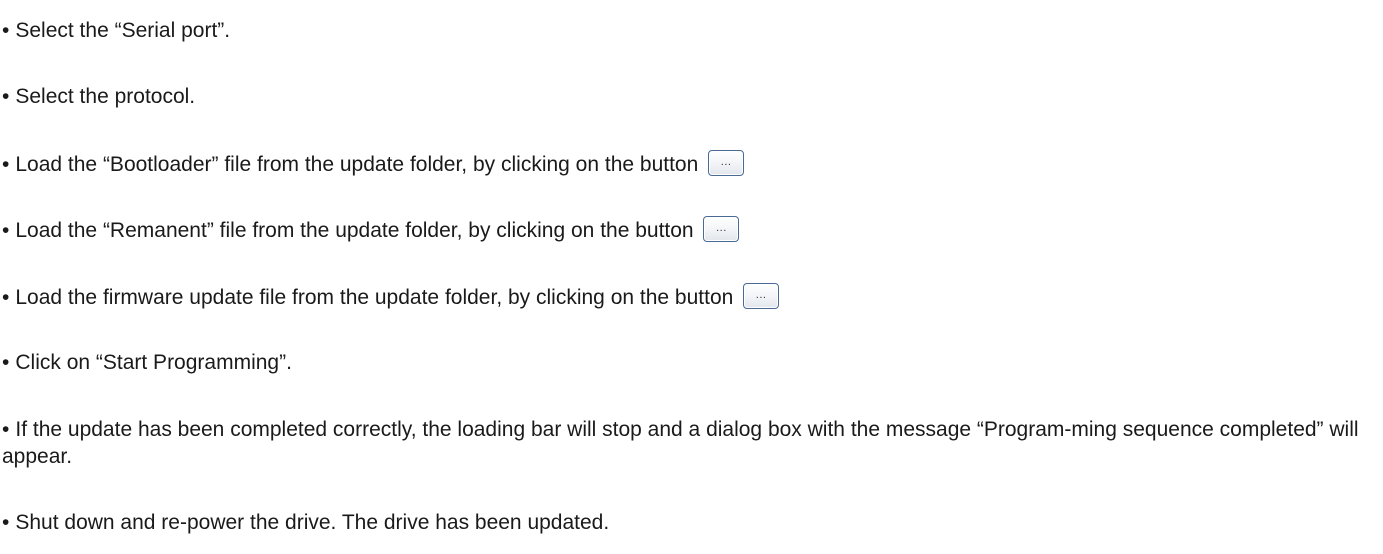 The width and height of the screenshot is (1383, 554). What do you see at coordinates (689, 362) in the screenshot?
I see `step-start-programming: • Click on “Start Programming”.` at bounding box center [689, 362].